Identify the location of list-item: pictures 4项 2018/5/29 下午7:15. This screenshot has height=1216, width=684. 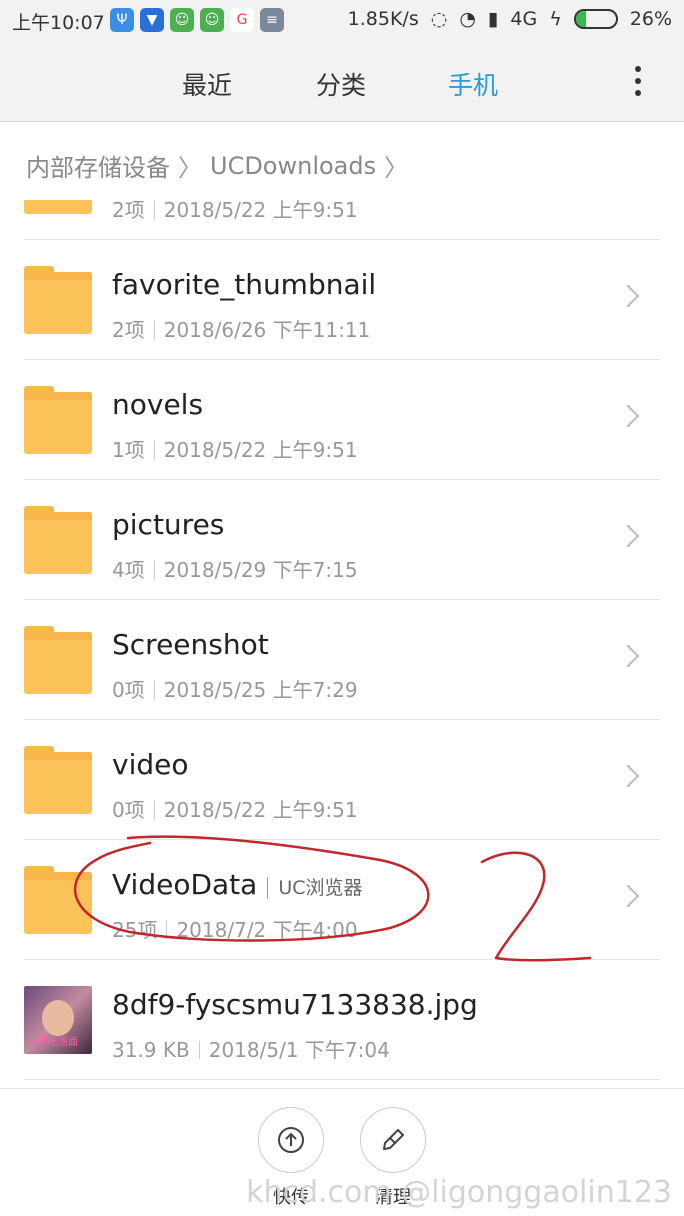
(342, 540).